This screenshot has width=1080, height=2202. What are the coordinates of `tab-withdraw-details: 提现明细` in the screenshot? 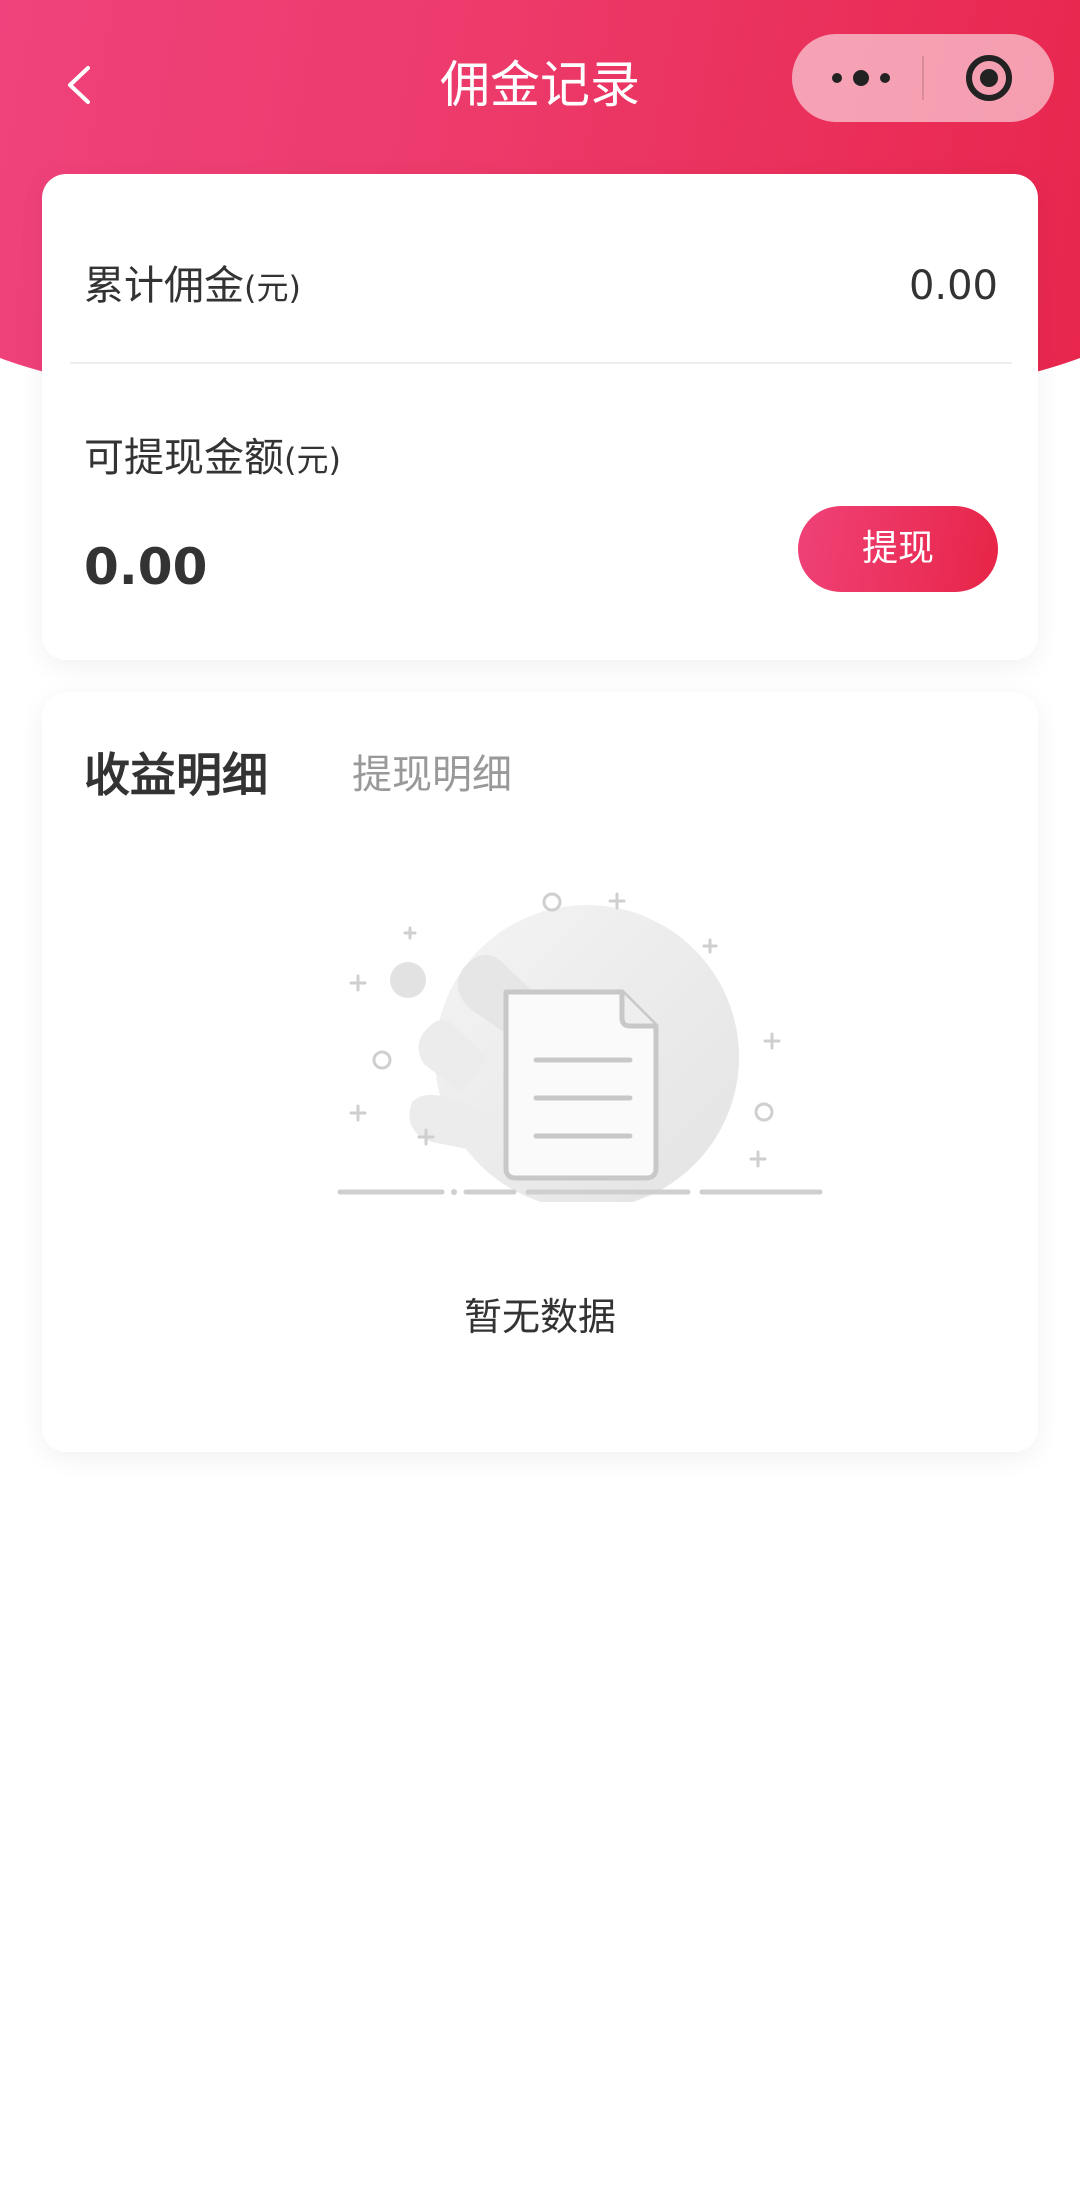 It's located at (432, 775).